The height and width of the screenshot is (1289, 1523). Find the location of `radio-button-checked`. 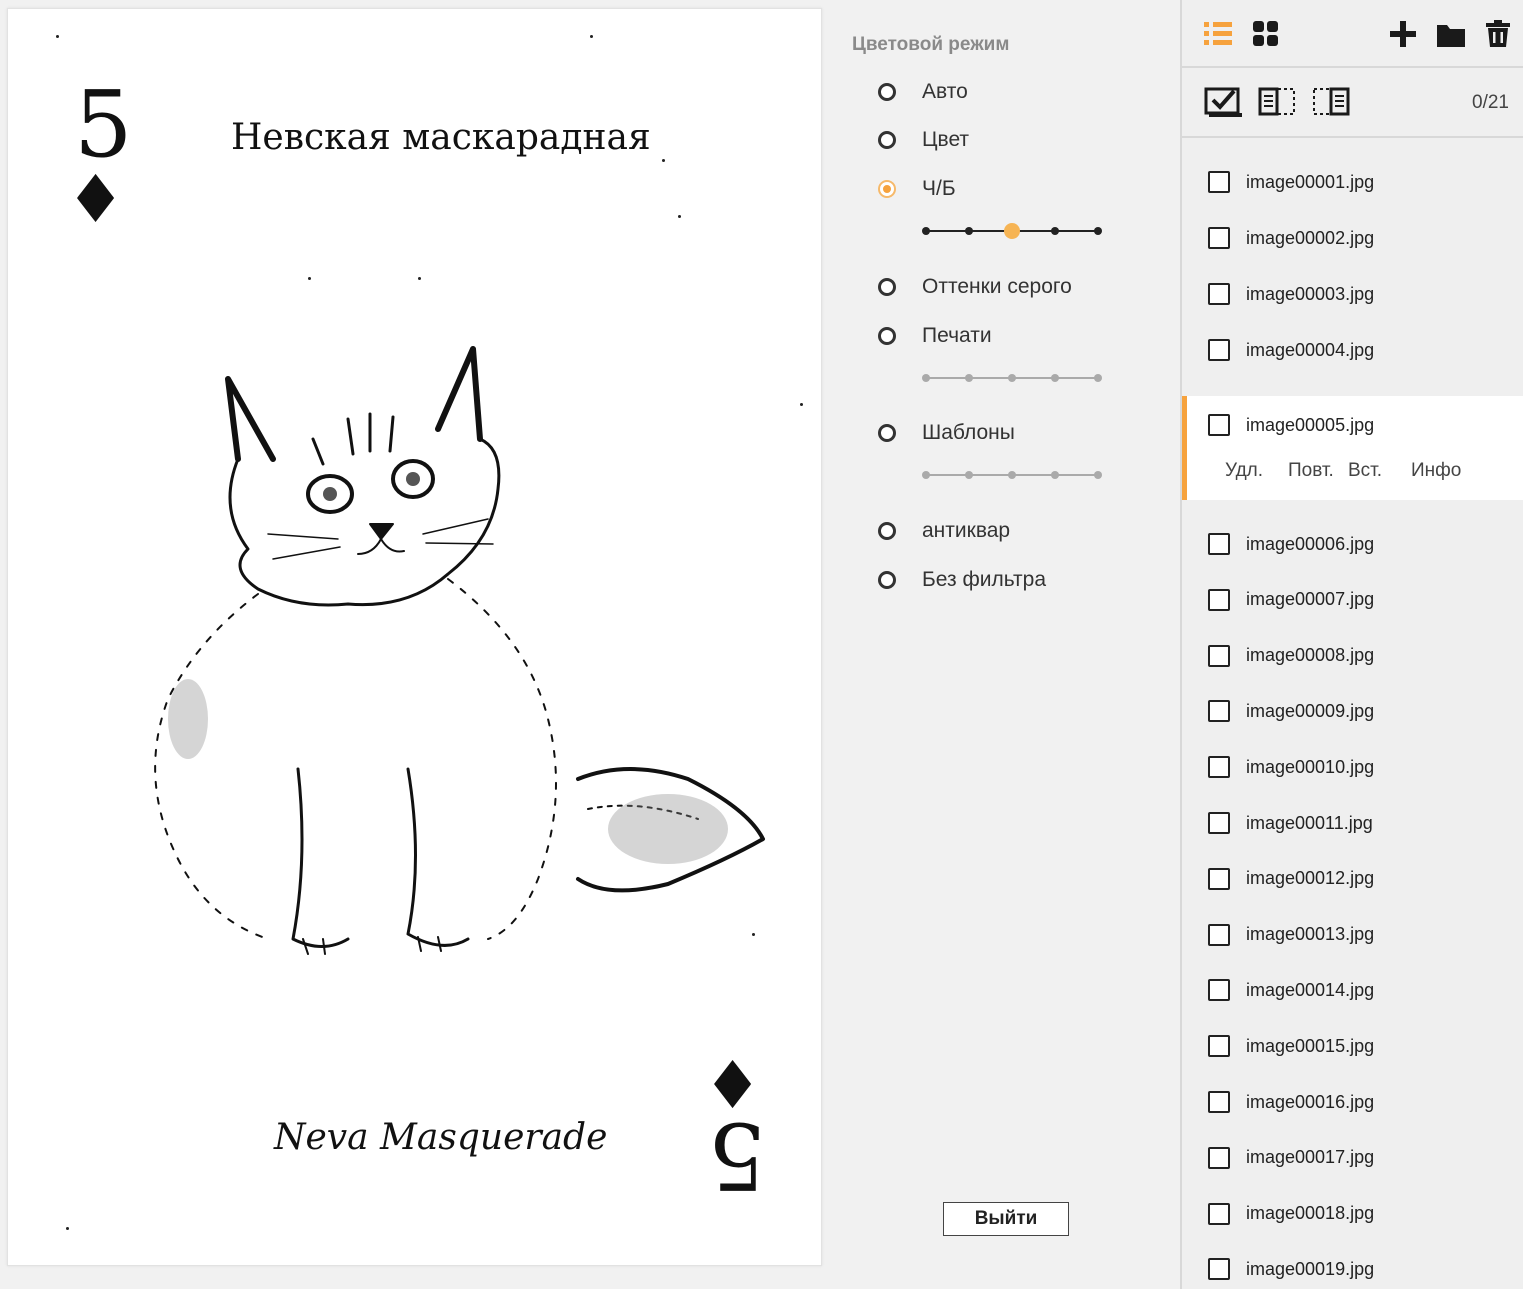

radio-button-checked is located at coordinates (887, 189).